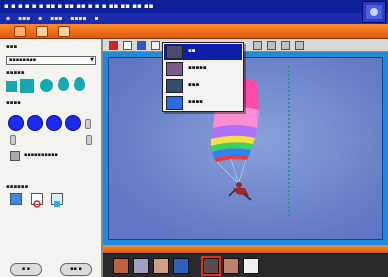 This screenshot has width=388, height=277. Describe the element at coordinates (57, 200) in the screenshot. I see `effect-button-cyan` at that location.